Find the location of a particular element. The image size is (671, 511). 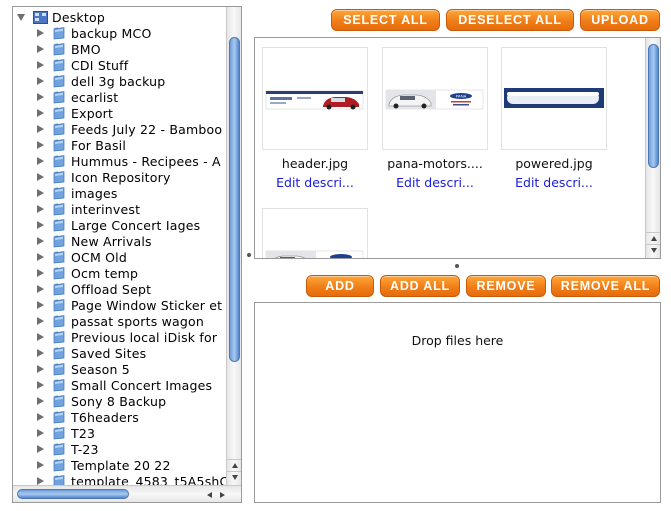

tree-folder-item: Template 20 22 is located at coordinates (132, 465).